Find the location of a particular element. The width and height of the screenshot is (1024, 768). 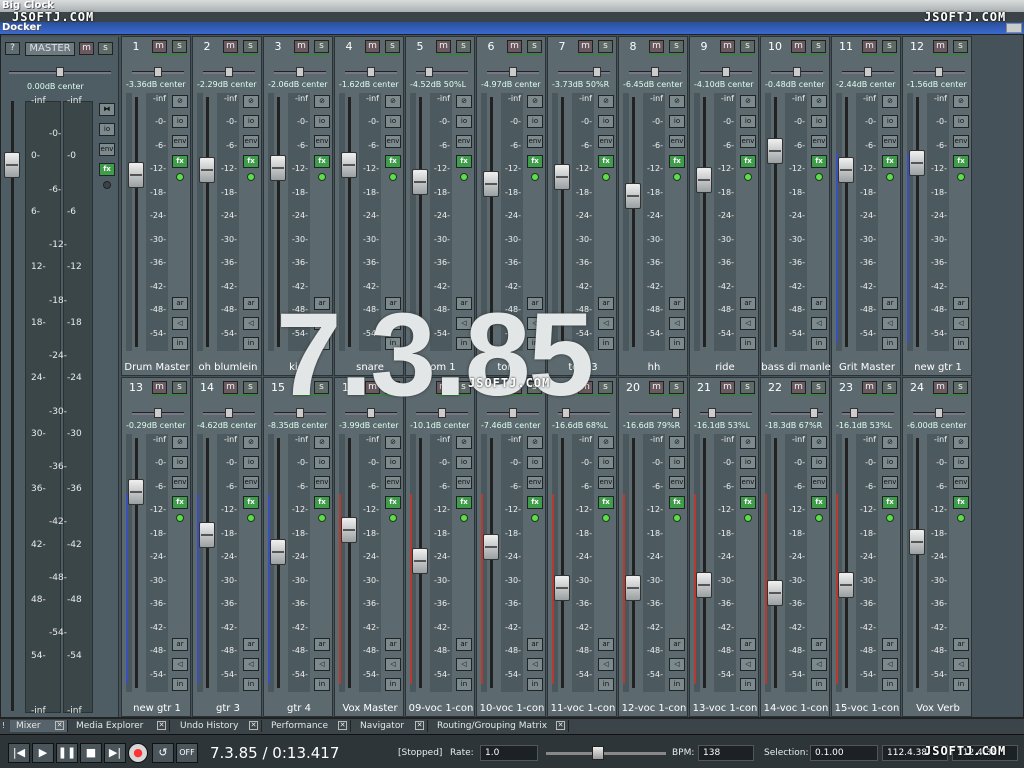

master-fader-track is located at coordinates (12, 406).